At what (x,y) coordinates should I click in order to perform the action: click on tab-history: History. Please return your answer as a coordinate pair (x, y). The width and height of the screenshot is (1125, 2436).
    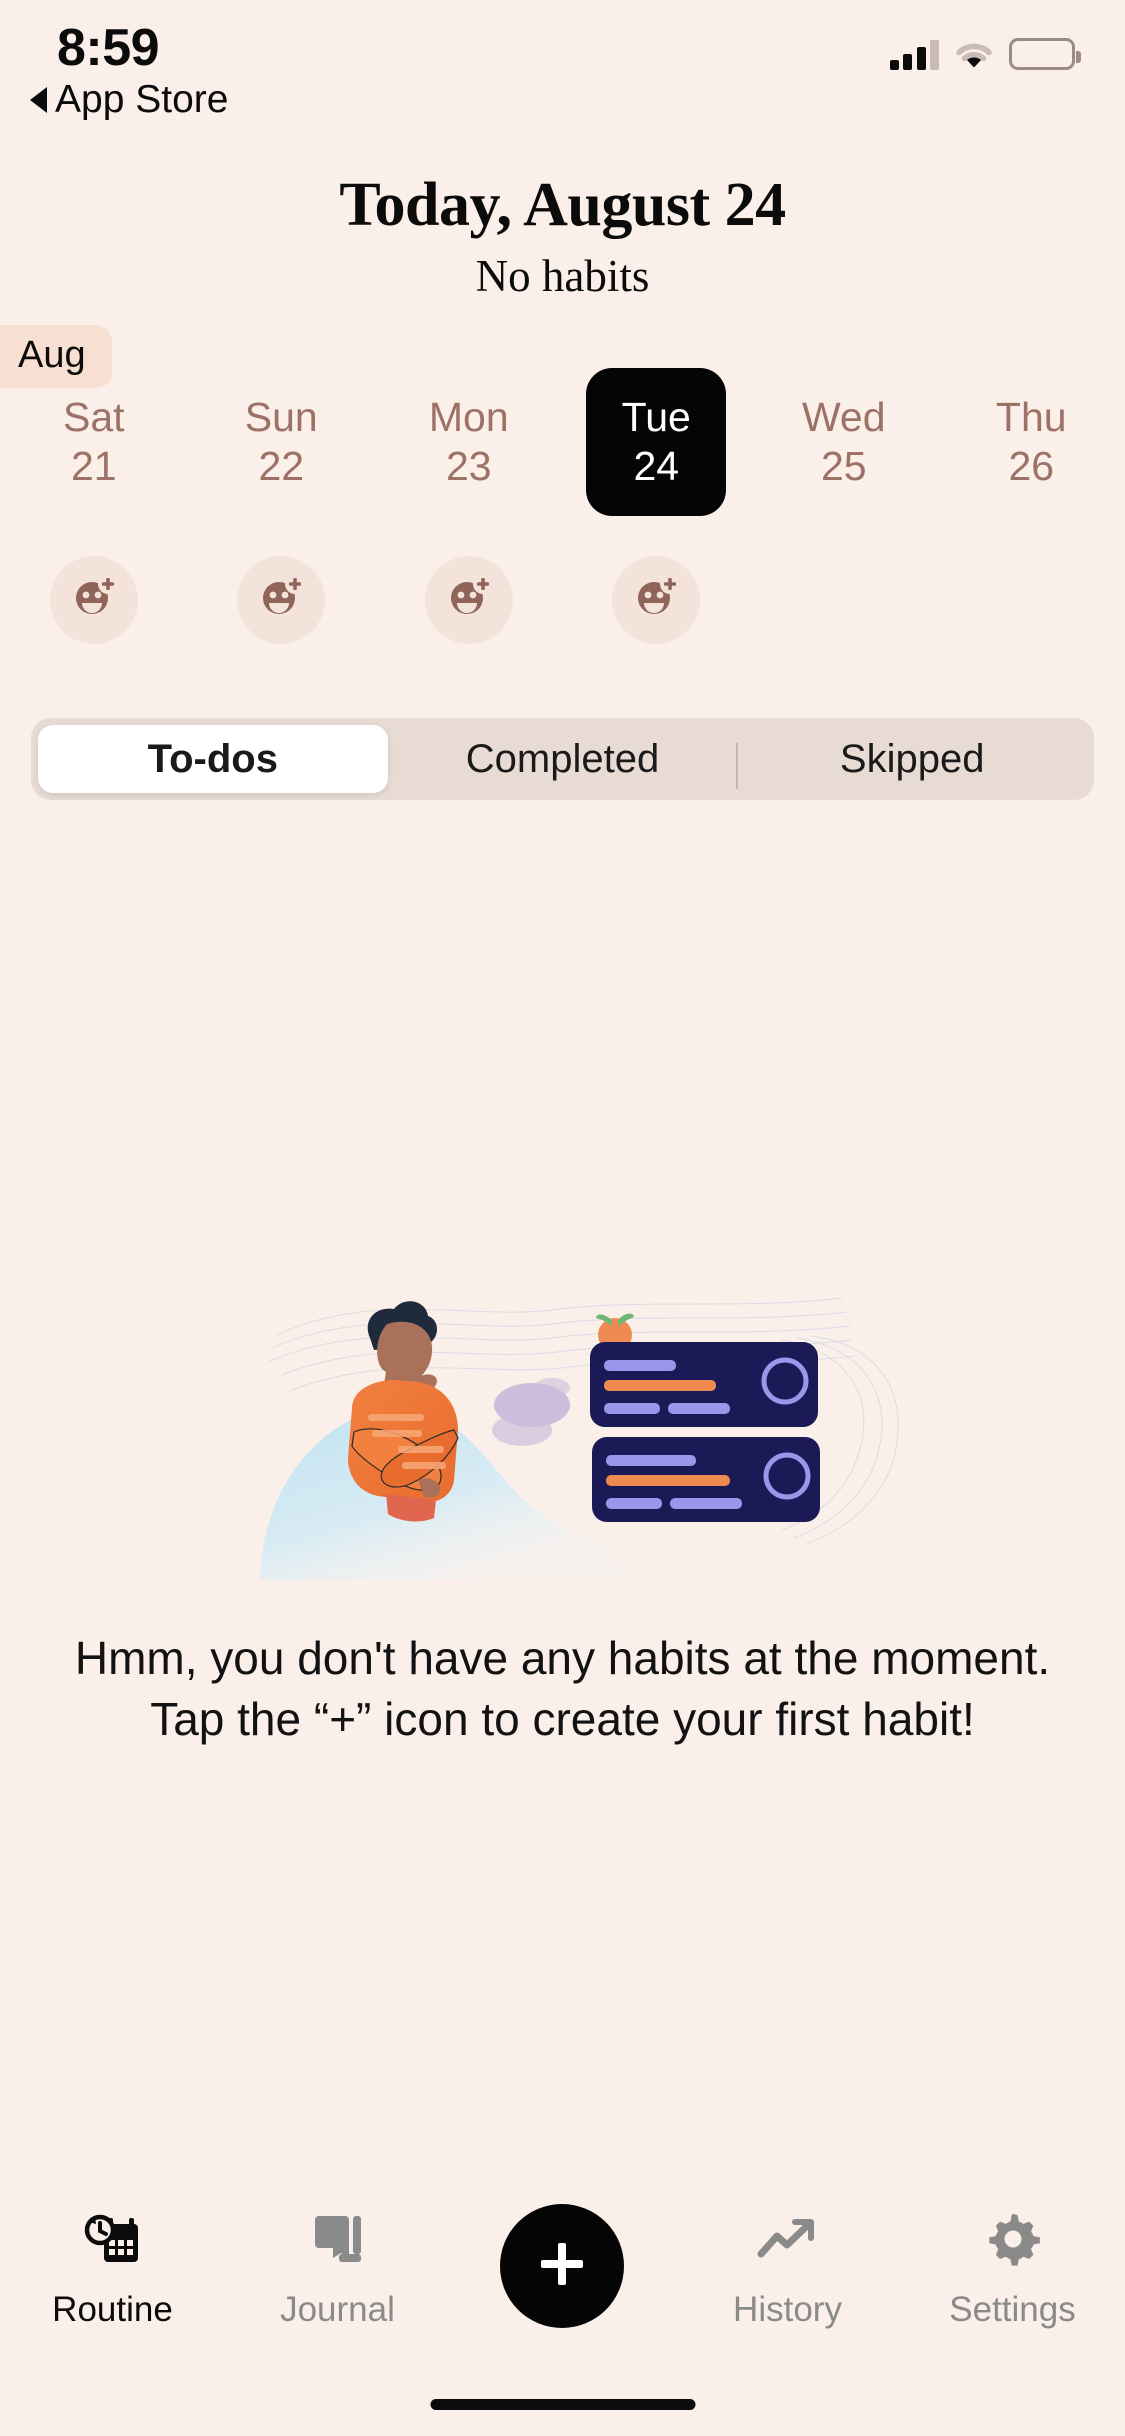
    Looking at the image, I should click on (787, 2268).